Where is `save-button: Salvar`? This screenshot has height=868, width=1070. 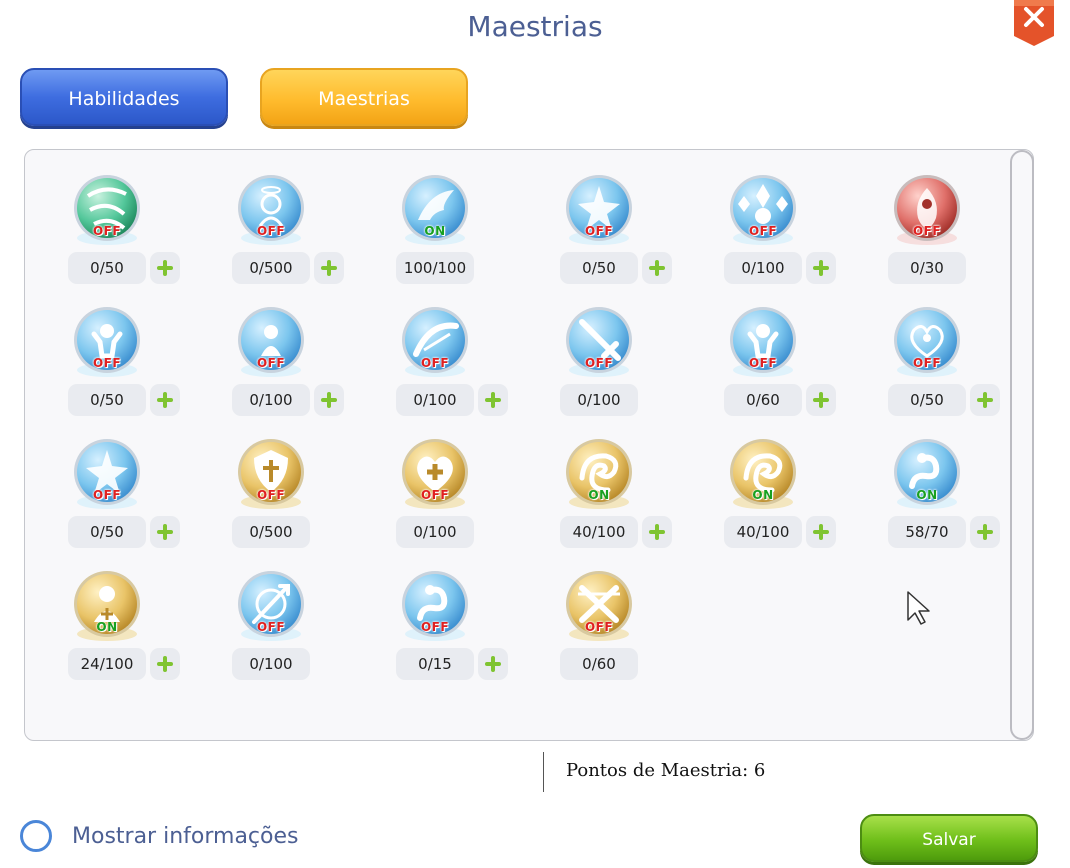 save-button: Salvar is located at coordinates (949, 838).